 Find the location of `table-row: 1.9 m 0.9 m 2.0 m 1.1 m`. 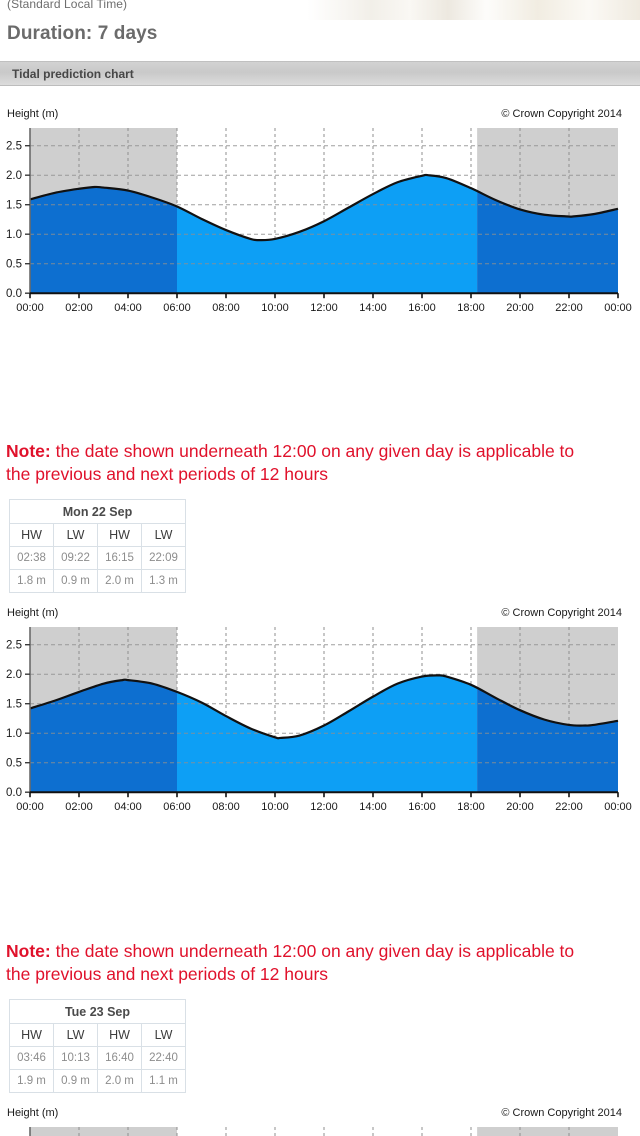

table-row: 1.9 m 0.9 m 2.0 m 1.1 m is located at coordinates (97, 1081).